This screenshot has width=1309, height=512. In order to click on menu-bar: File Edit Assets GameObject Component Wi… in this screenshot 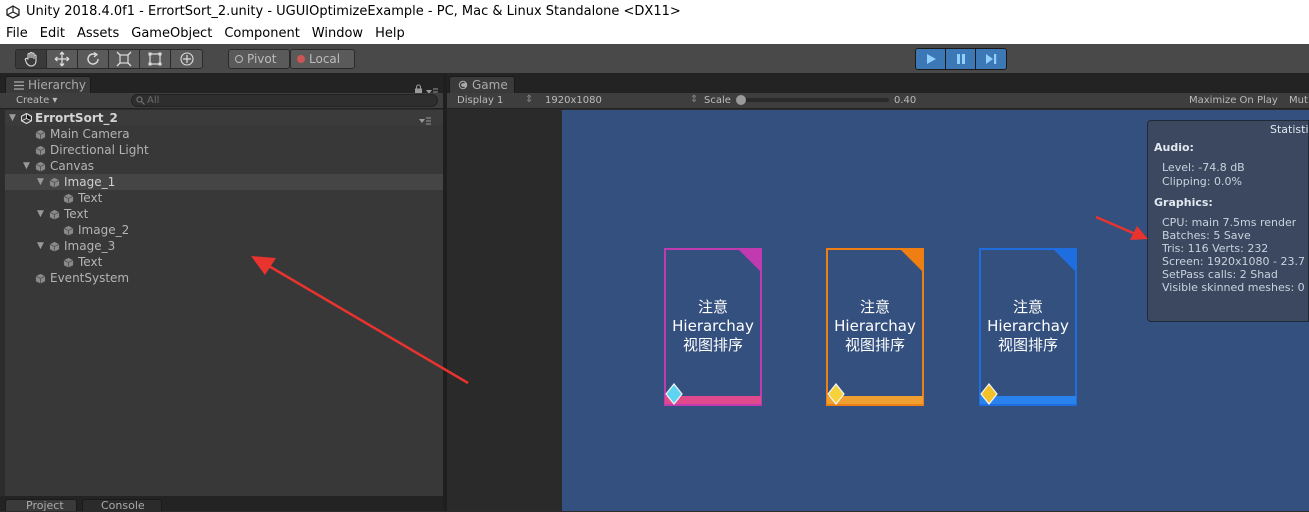, I will do `click(654, 33)`.